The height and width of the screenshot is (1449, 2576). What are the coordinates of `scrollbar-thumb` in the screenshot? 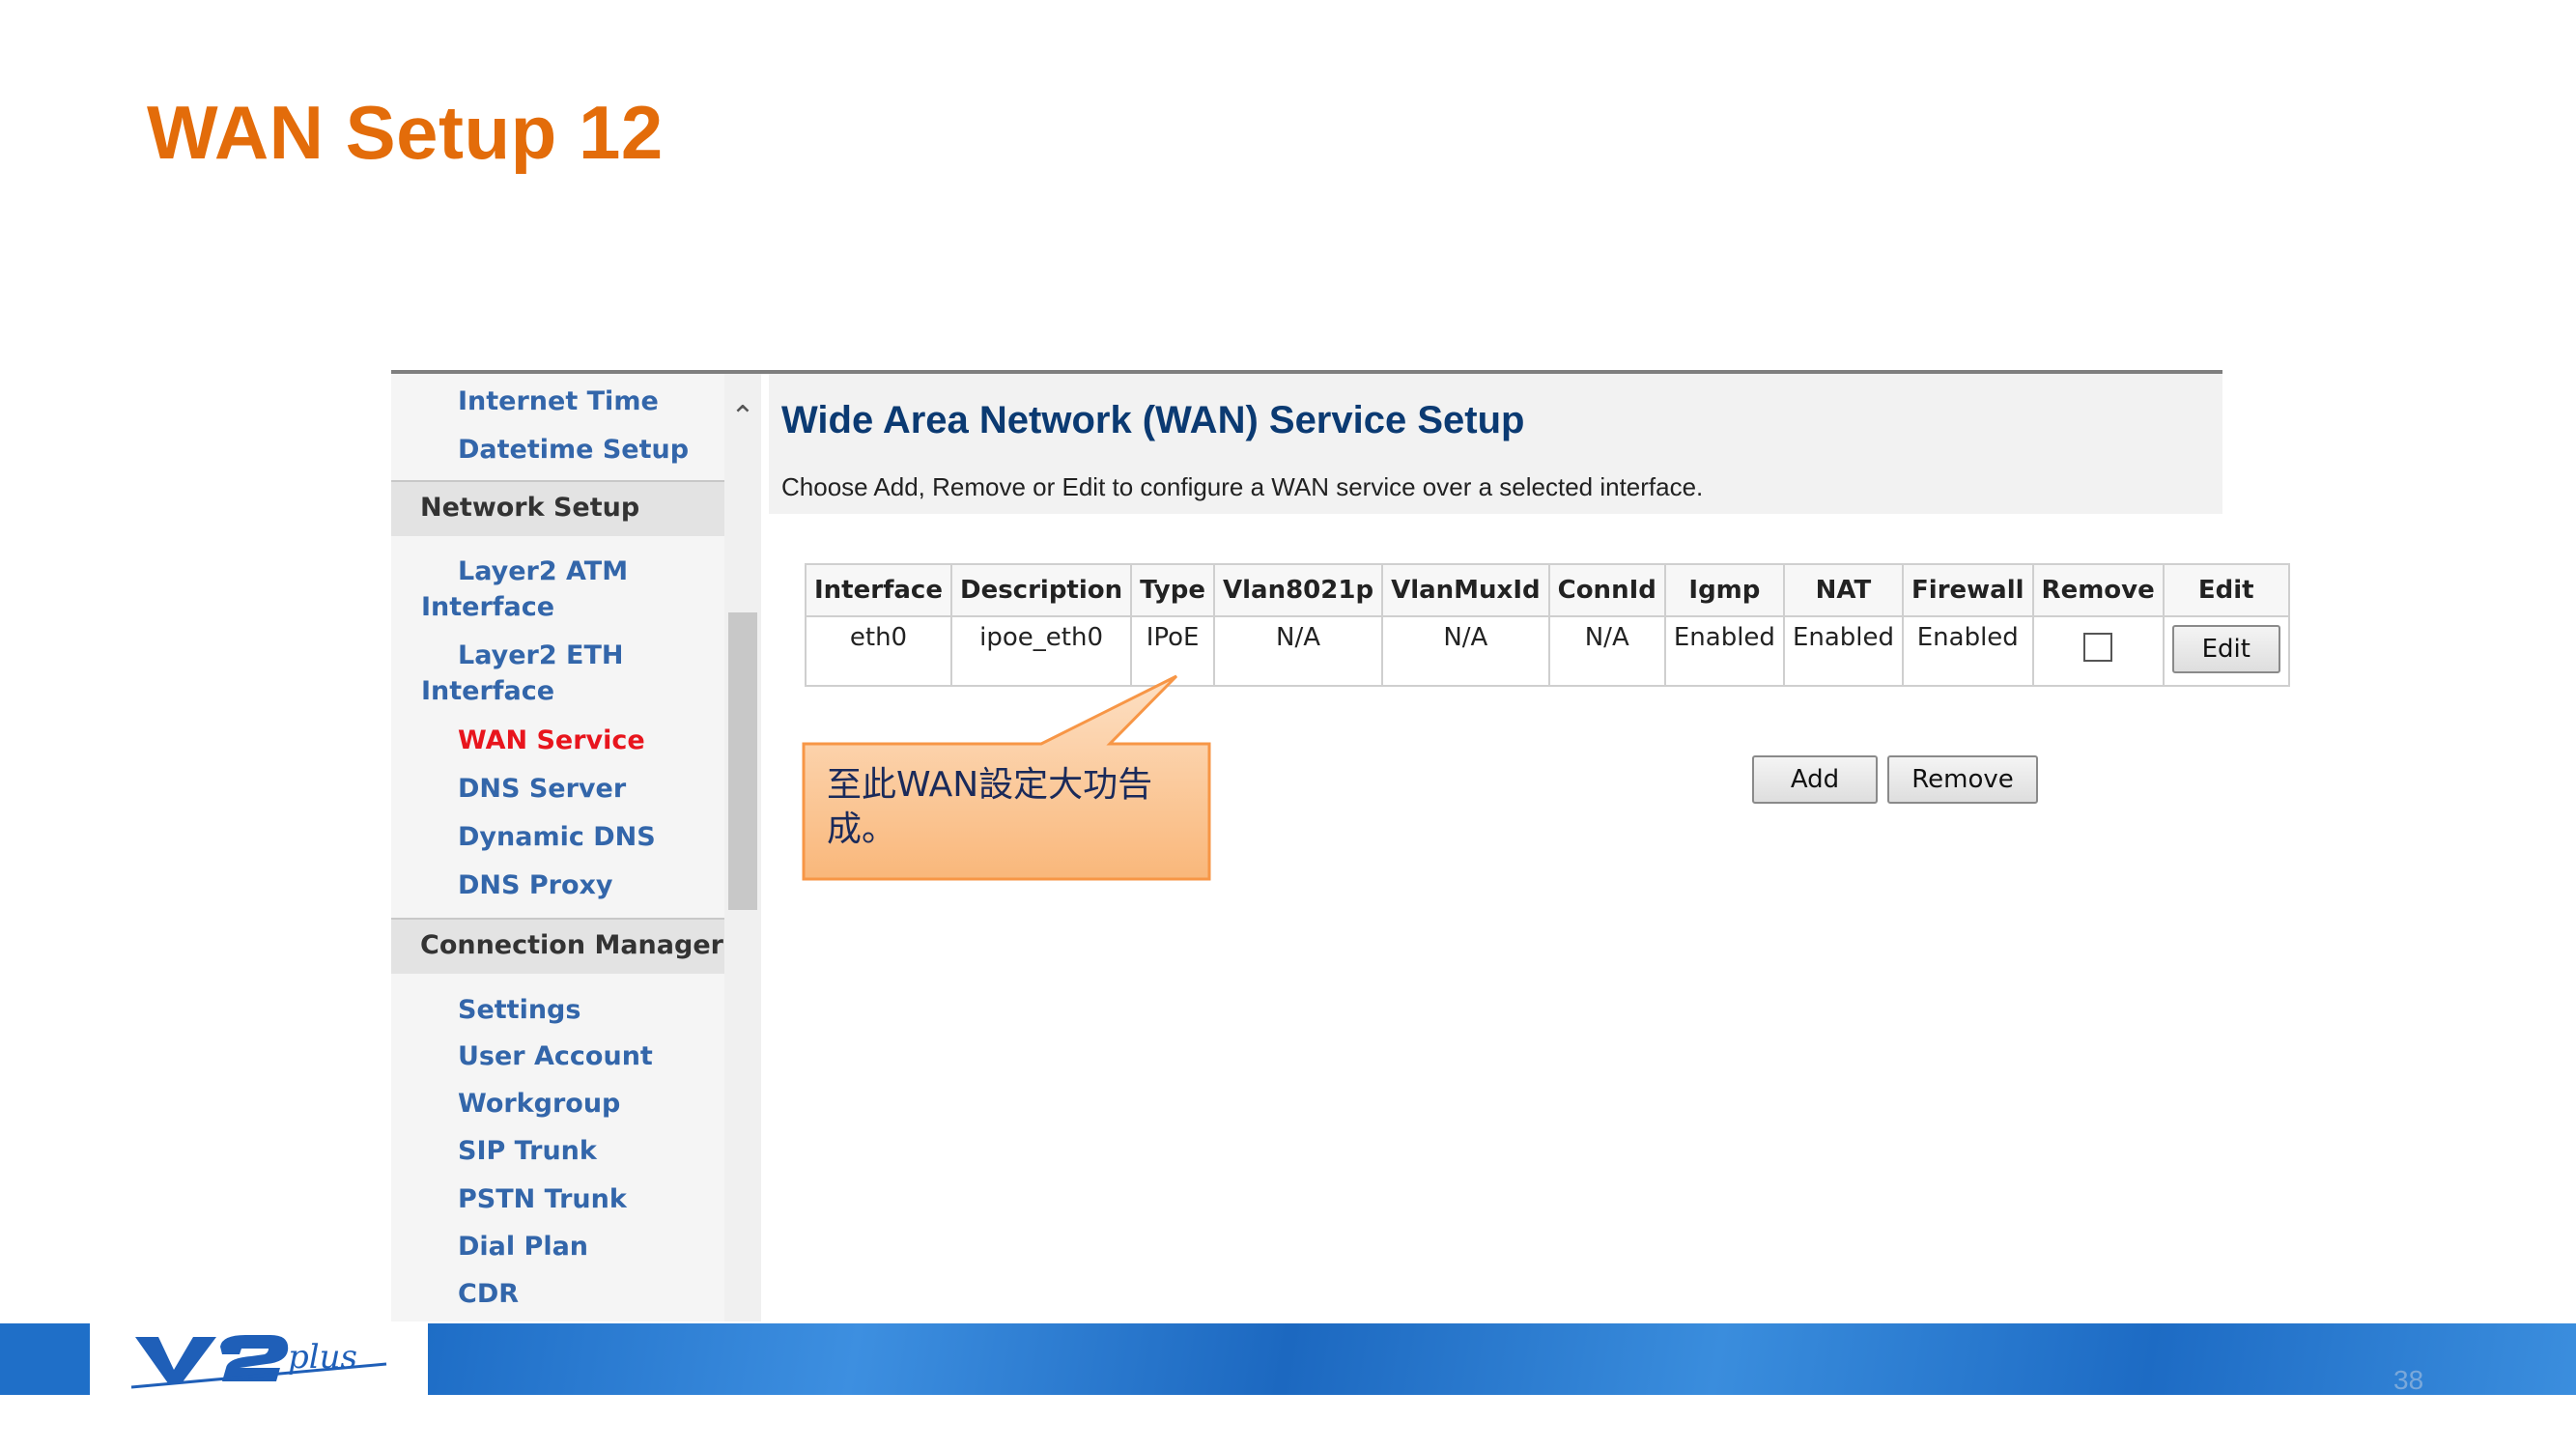 It's located at (742, 761).